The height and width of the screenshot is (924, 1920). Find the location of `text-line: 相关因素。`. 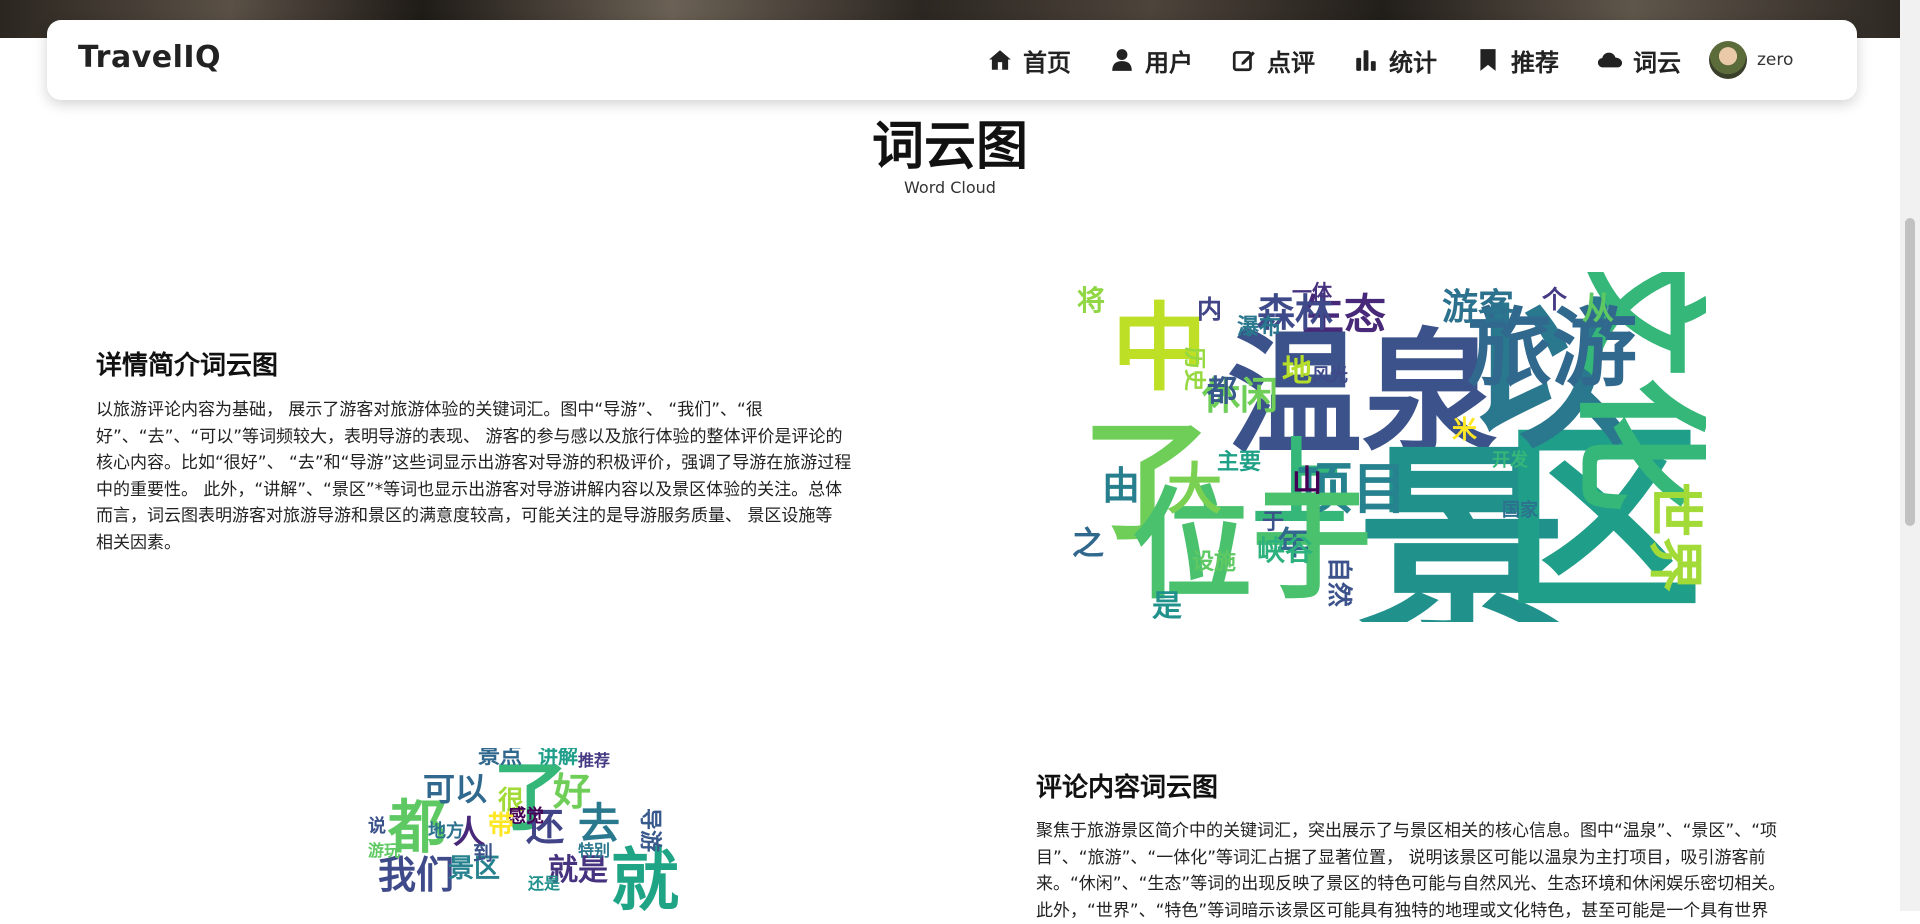

text-line: 相关因素。 is located at coordinates (486, 543).